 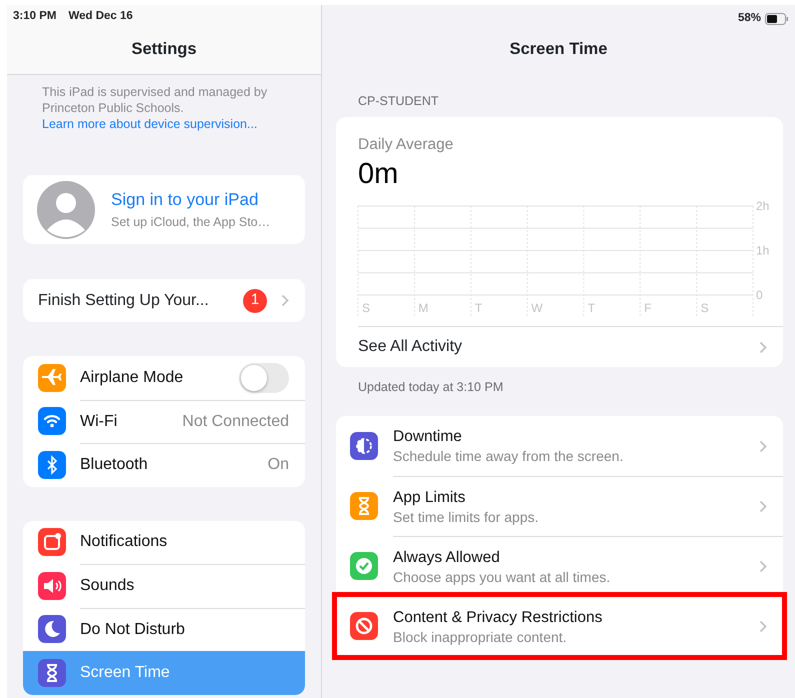 I want to click on setting-label: Sounds, so click(x=107, y=586).